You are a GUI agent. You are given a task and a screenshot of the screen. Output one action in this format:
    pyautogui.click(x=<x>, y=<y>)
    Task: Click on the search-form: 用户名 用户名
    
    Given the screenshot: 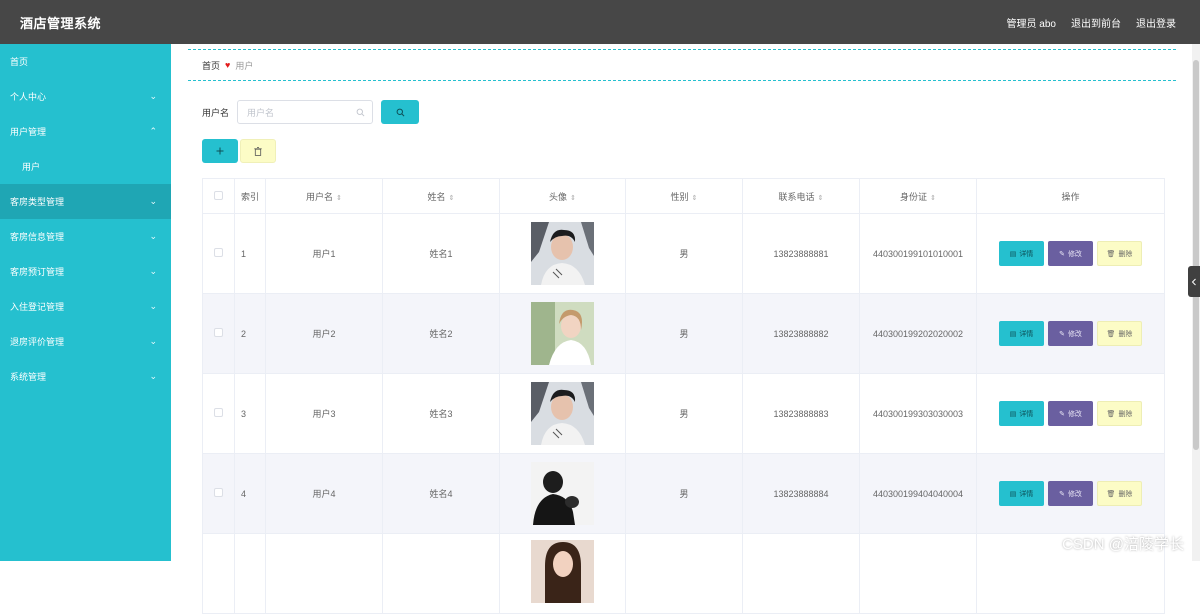 What is the action you would take?
    pyautogui.click(x=311, y=112)
    